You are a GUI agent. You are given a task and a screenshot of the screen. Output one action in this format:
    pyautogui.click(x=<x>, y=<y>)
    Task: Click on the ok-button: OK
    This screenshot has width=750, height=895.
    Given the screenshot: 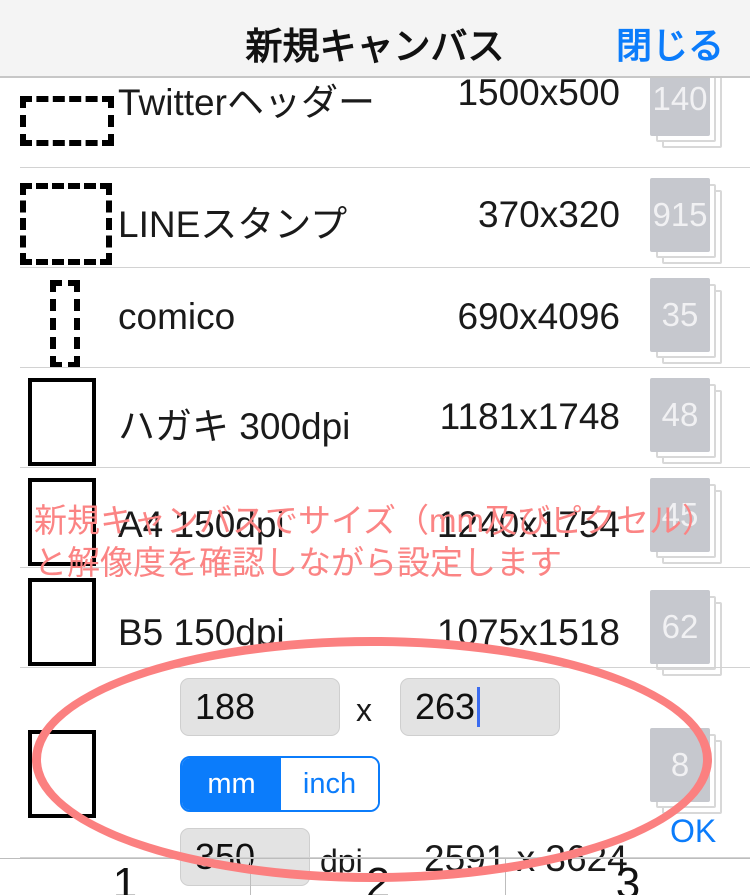 What is the action you would take?
    pyautogui.click(x=693, y=831)
    